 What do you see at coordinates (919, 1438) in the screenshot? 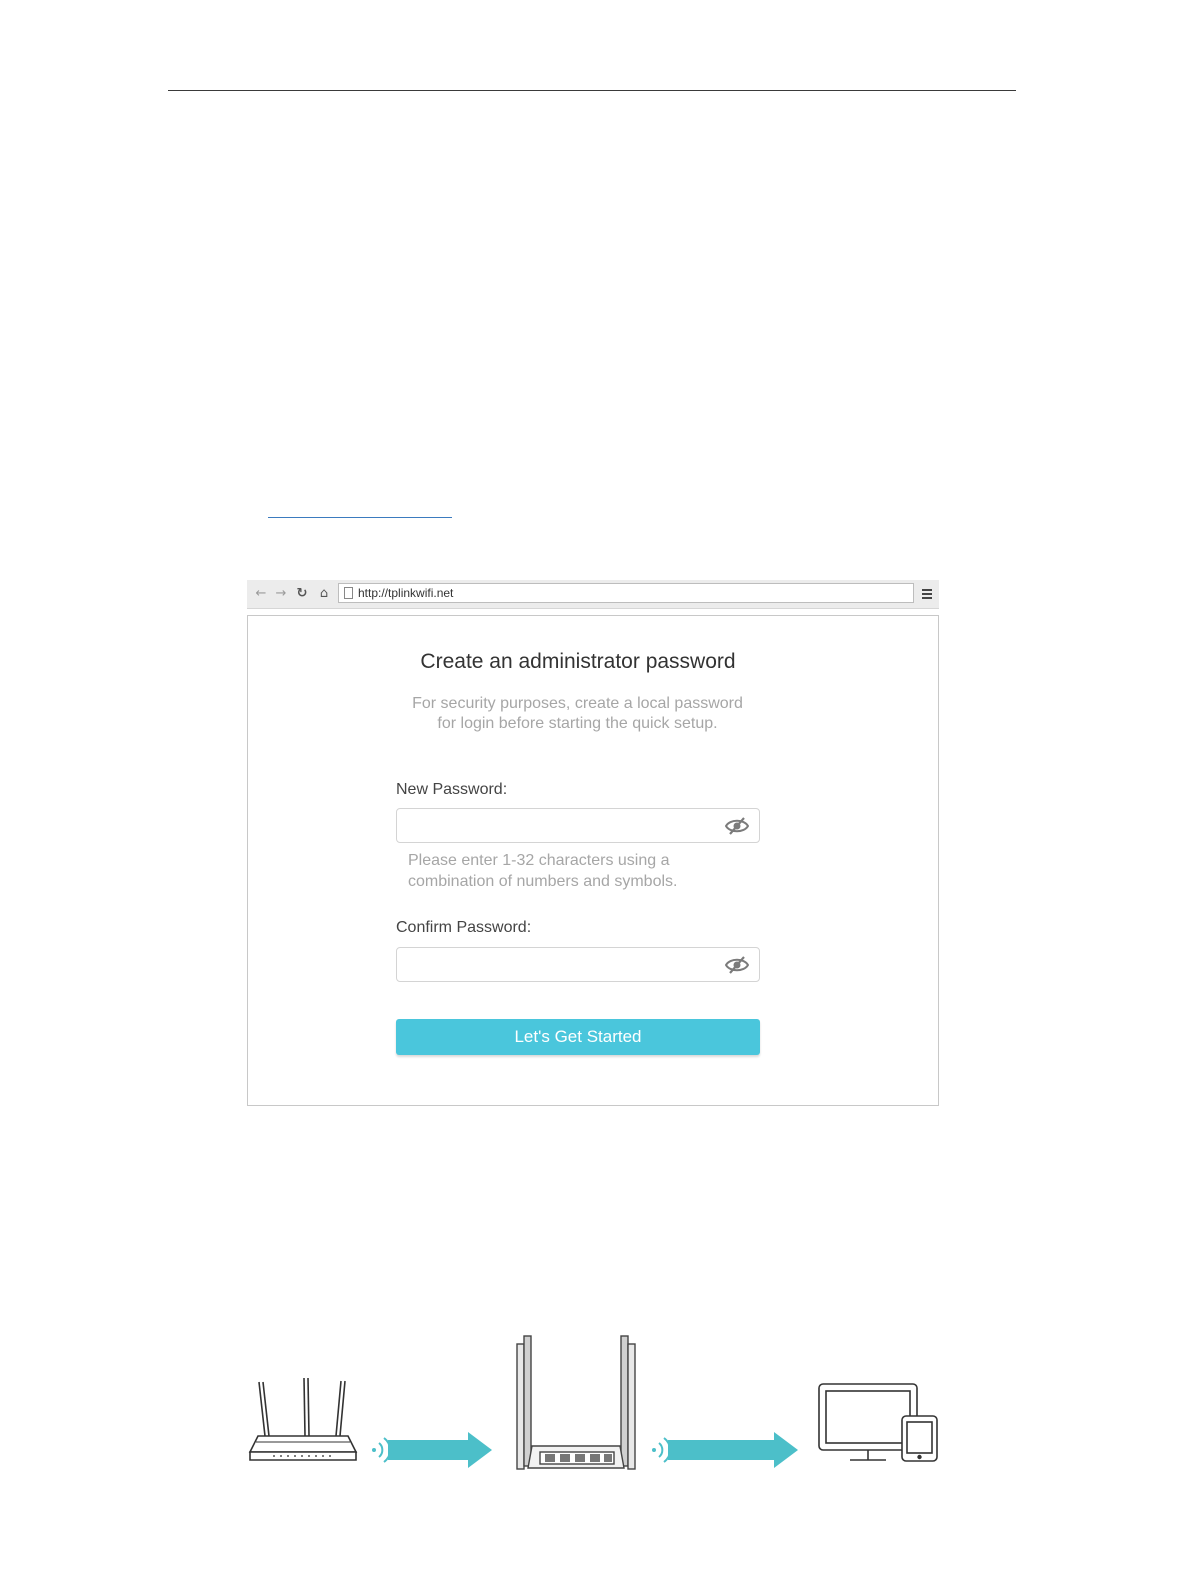
I see `tablet-icon` at bounding box center [919, 1438].